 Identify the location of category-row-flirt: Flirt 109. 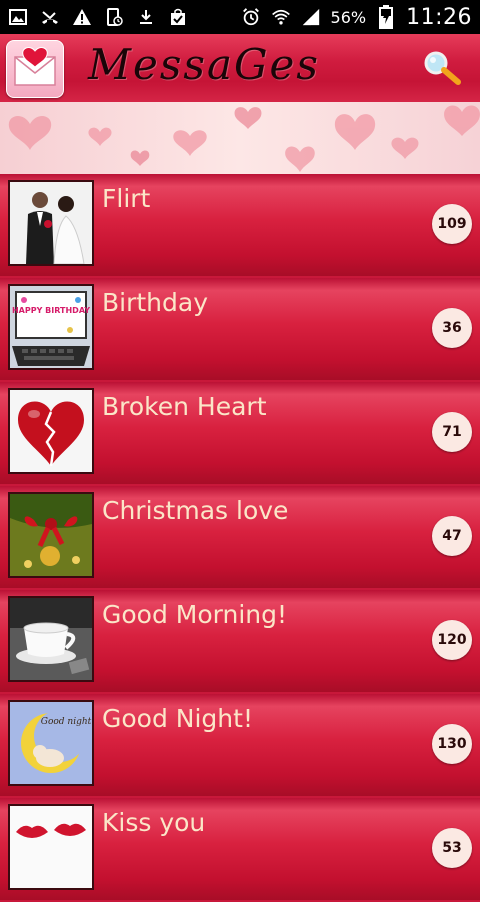
(240, 225).